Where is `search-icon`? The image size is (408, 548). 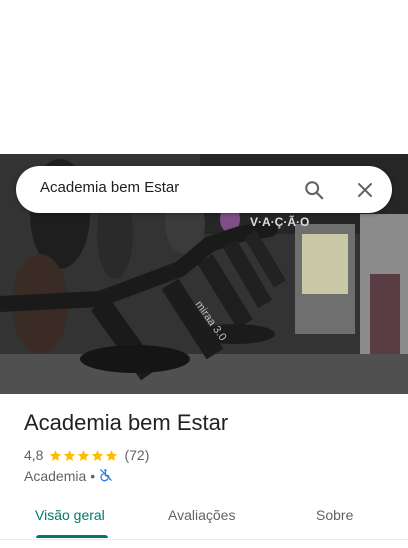 search-icon is located at coordinates (314, 190).